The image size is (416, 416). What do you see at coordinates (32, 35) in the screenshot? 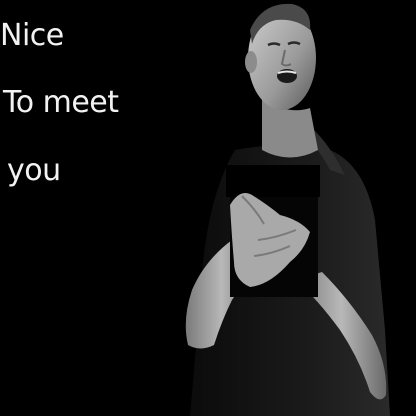
I see `caption-line-nice: Nice` at bounding box center [32, 35].